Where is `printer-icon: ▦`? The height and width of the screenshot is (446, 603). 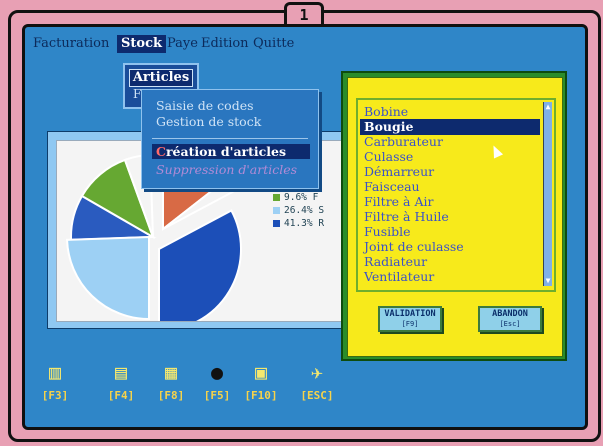 printer-icon: ▦ is located at coordinates (171, 372).